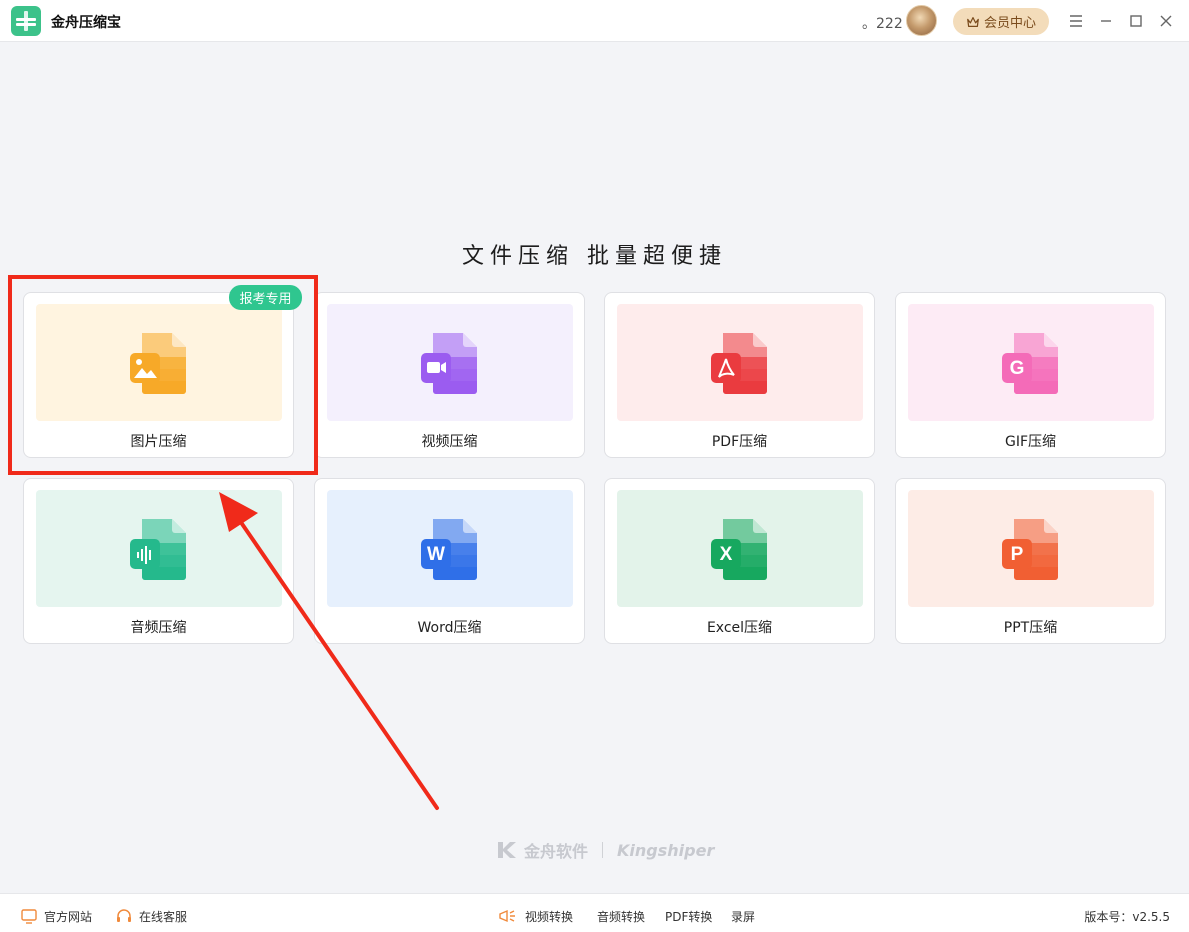 This screenshot has height=932, width=1189. I want to click on vip-center-button: 会员中心, so click(1001, 21).